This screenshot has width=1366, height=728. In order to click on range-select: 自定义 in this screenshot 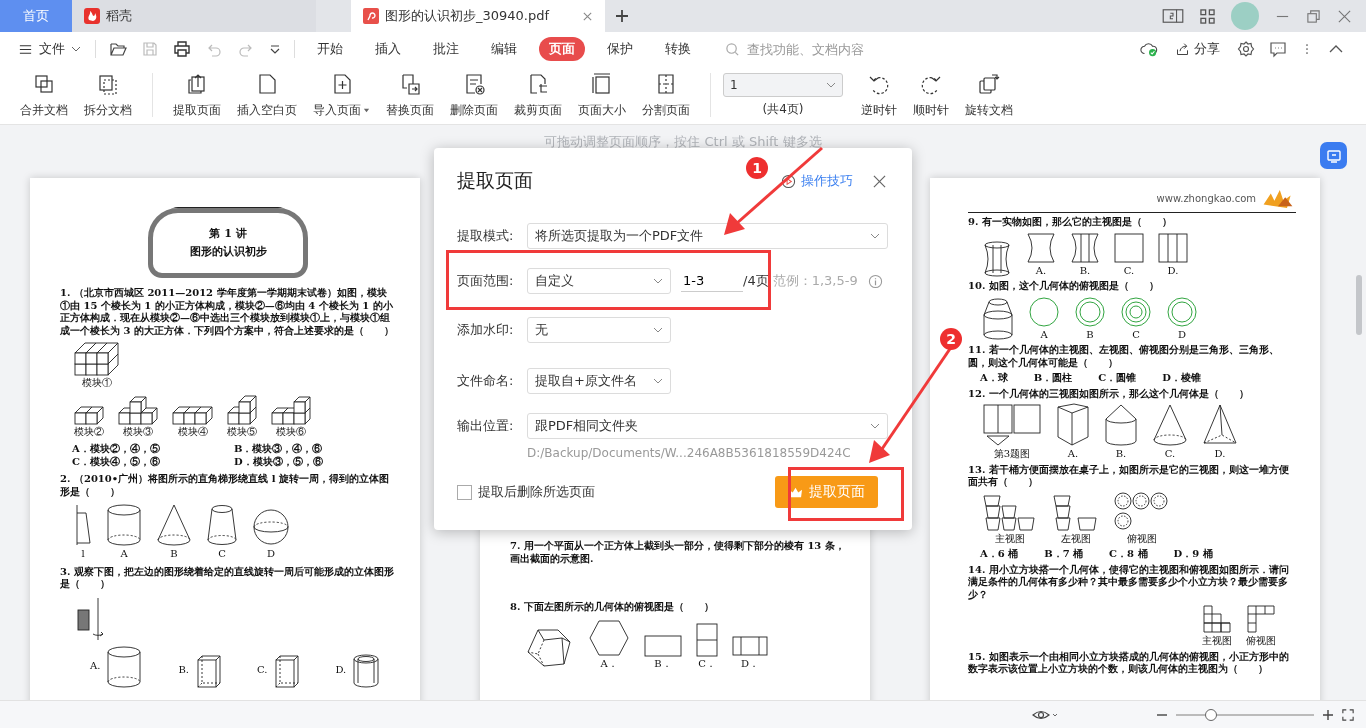, I will do `click(599, 281)`.